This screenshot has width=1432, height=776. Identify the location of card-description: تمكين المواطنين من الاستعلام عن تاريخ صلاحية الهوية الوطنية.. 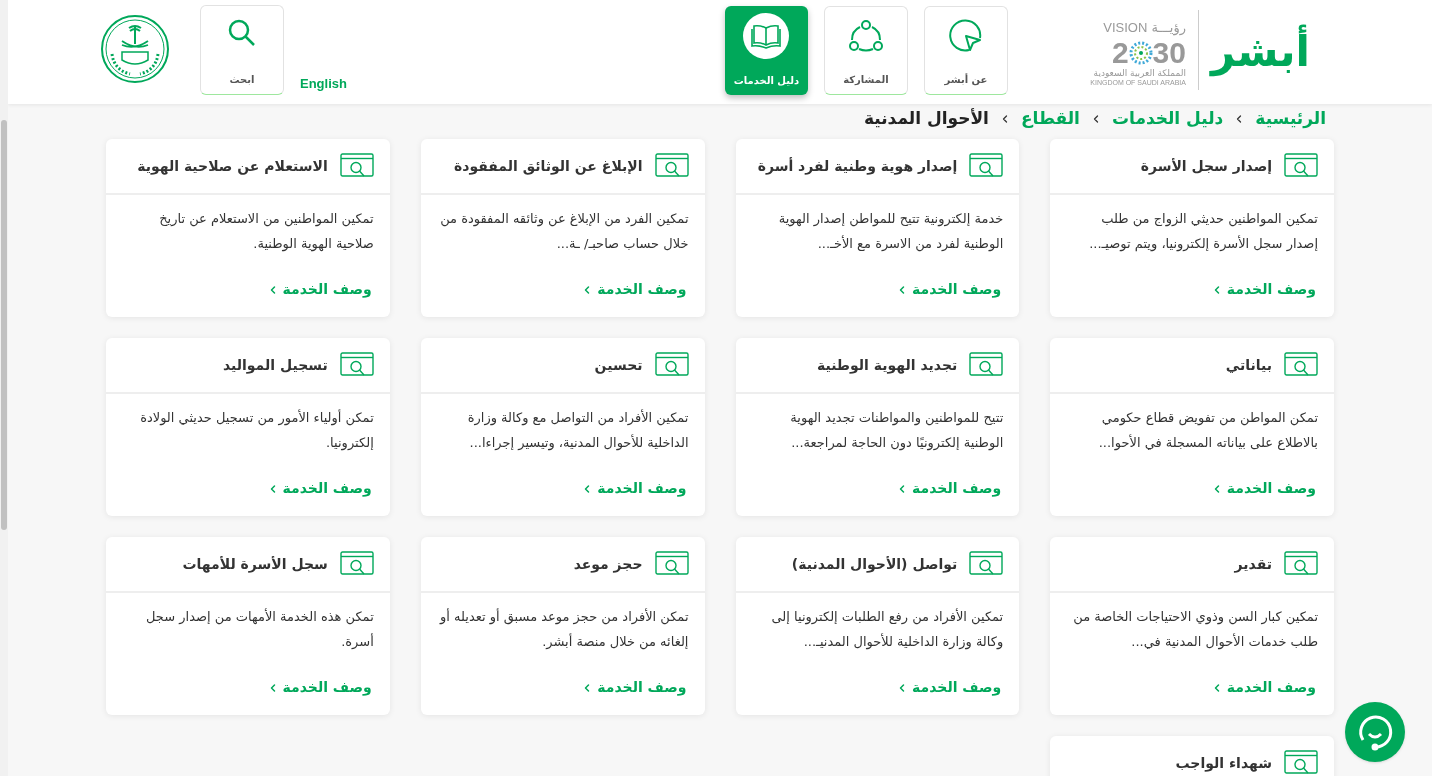
(266, 232).